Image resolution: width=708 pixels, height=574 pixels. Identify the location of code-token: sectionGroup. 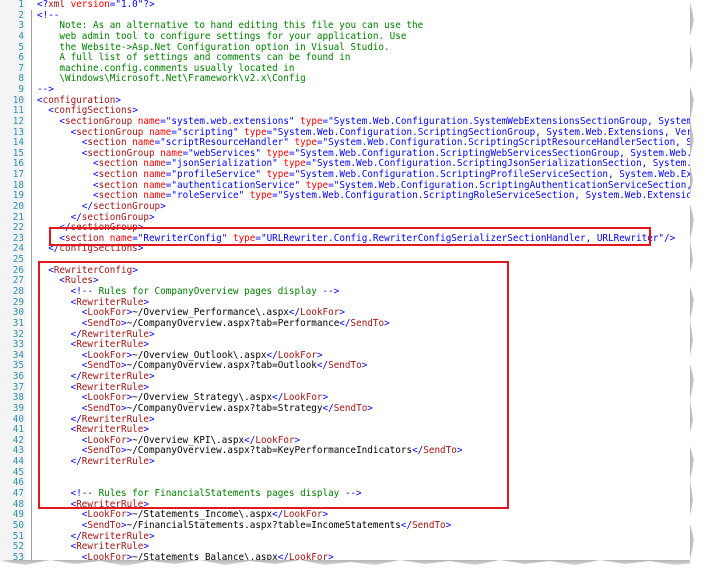
(126, 206).